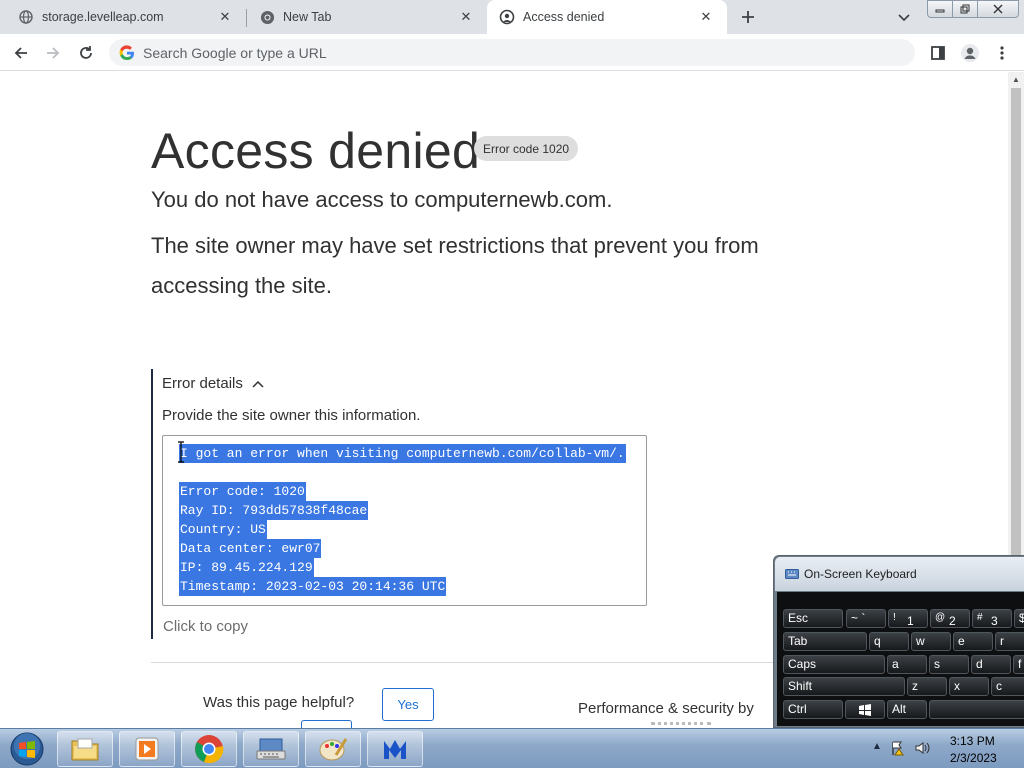 This screenshot has width=1024, height=768. I want to click on key-w: w, so click(931, 641).